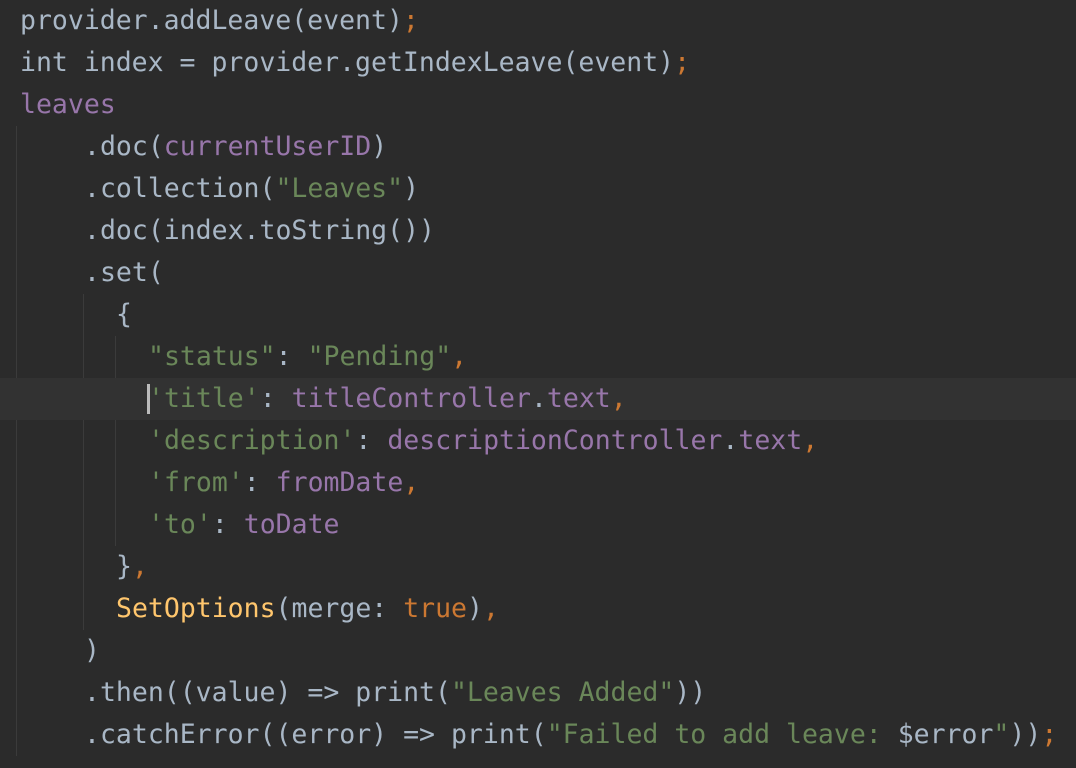  What do you see at coordinates (562, 692) in the screenshot?
I see `code-token: "Leaves Added"` at bounding box center [562, 692].